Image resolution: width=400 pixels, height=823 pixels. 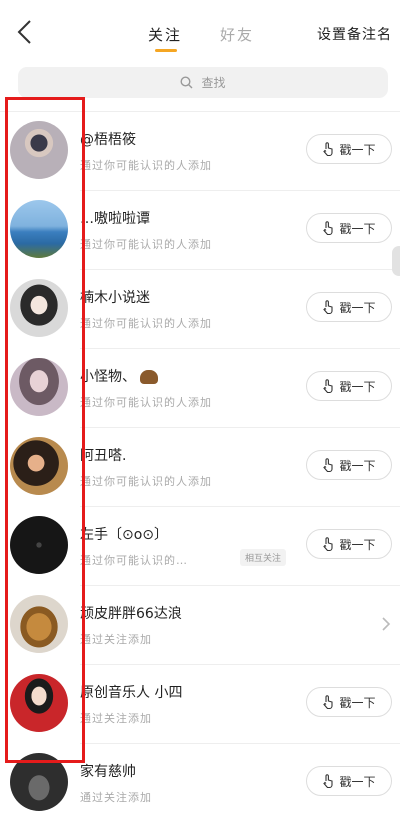 I want to click on contact-name: 小怪物、, so click(x=119, y=376).